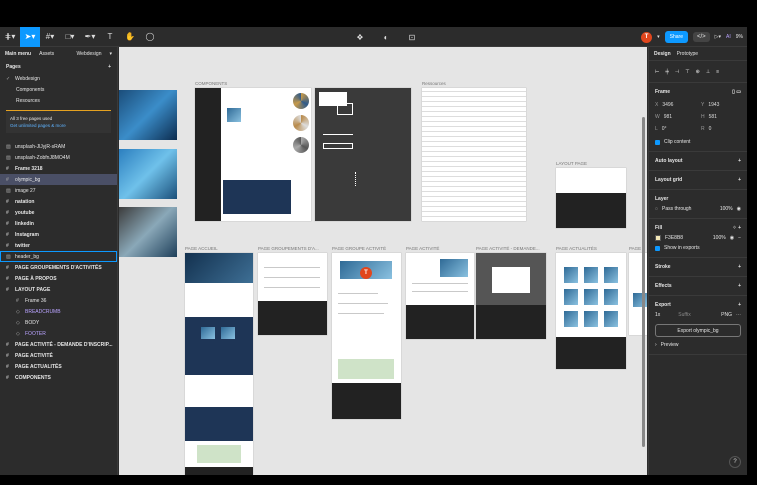 Image resolution: width=757 pixels, height=485 pixels. I want to click on page-actualites-frame, so click(591, 311).